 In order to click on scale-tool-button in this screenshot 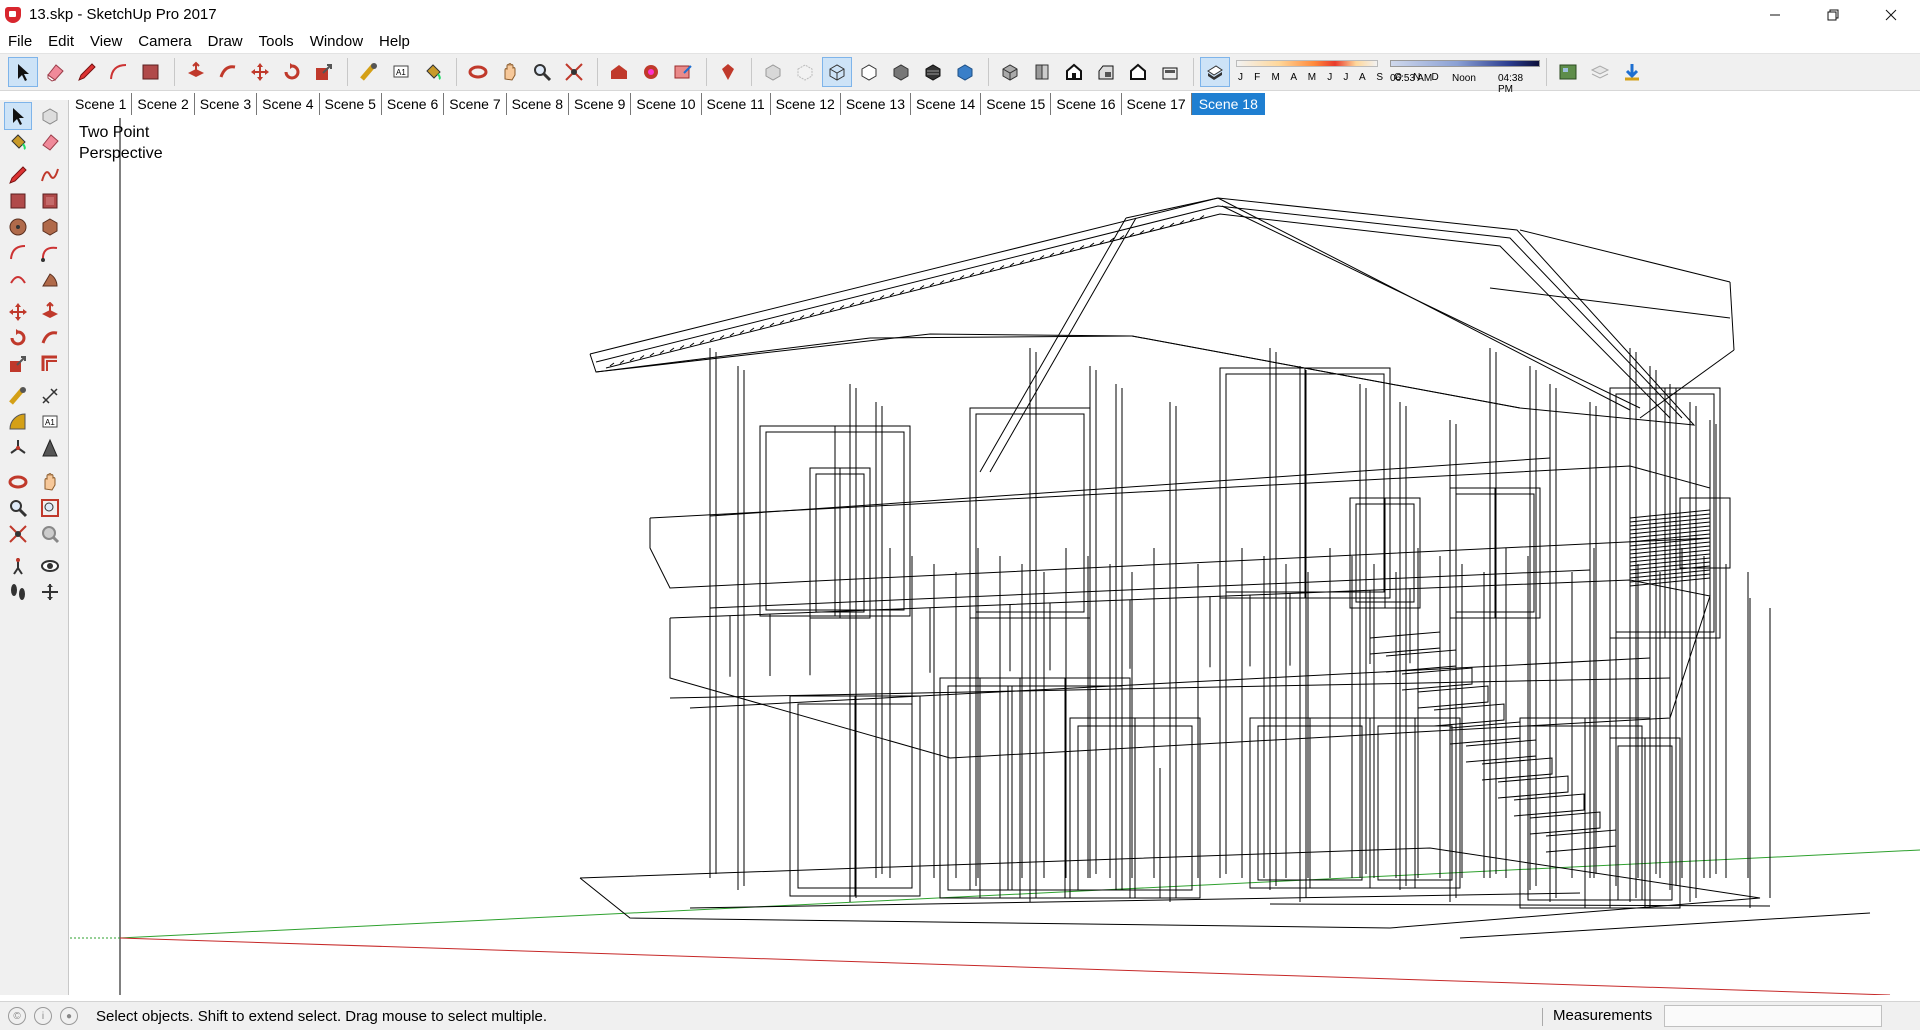, I will do `click(324, 72)`.